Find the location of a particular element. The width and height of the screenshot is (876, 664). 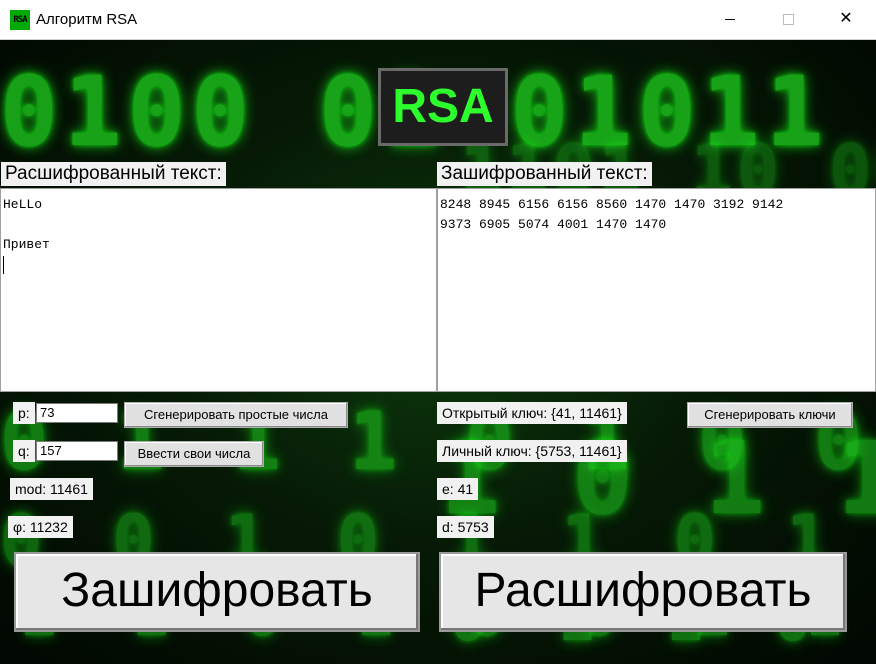

close-icon: ✕ is located at coordinates (846, 18).